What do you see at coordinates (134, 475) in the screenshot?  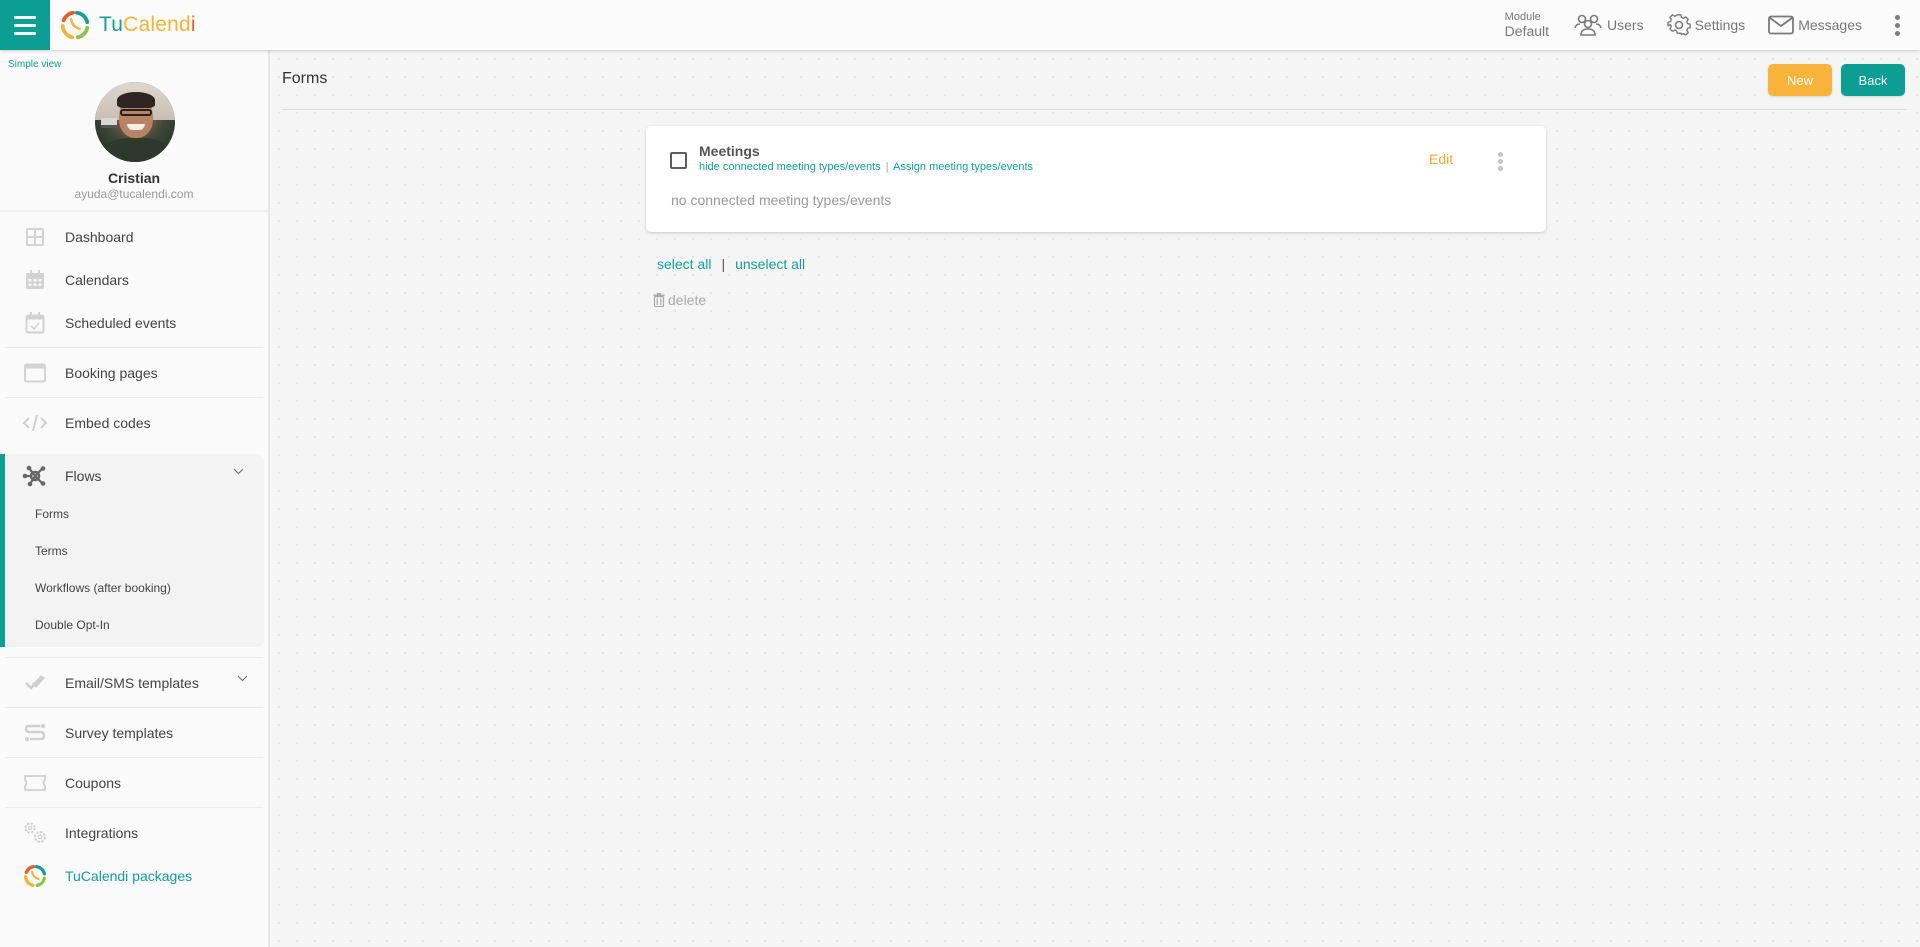 I see `sidebar-item-flows: Flows` at bounding box center [134, 475].